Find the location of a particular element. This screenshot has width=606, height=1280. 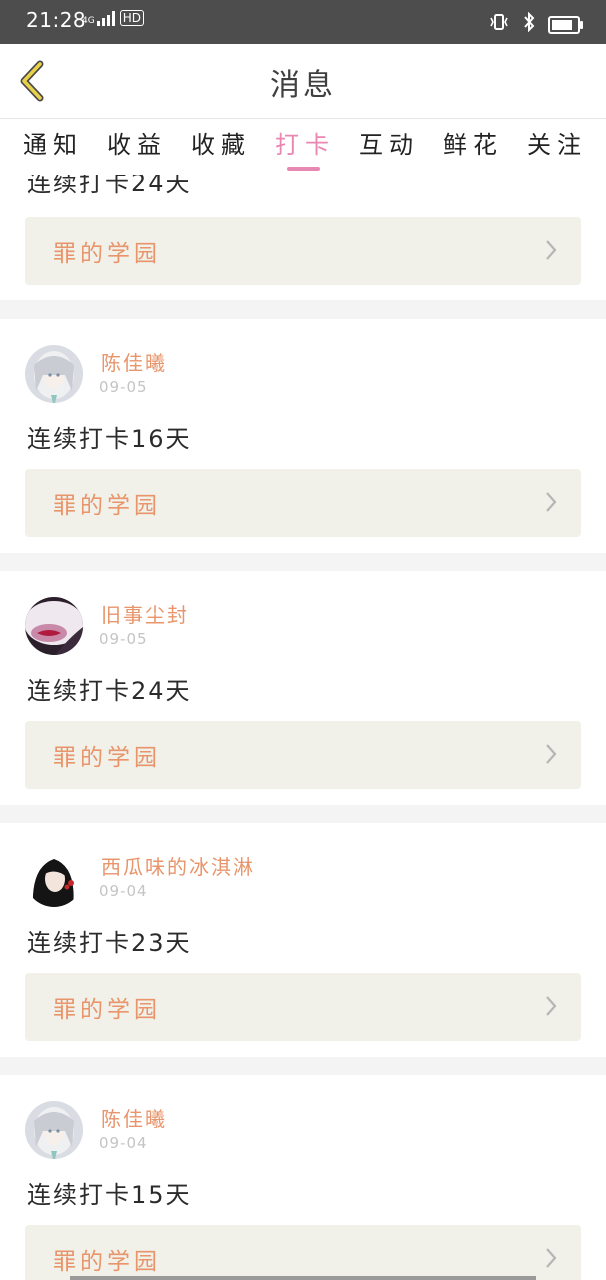

username: 西瓜味的冰淇淋 is located at coordinates (178, 865).